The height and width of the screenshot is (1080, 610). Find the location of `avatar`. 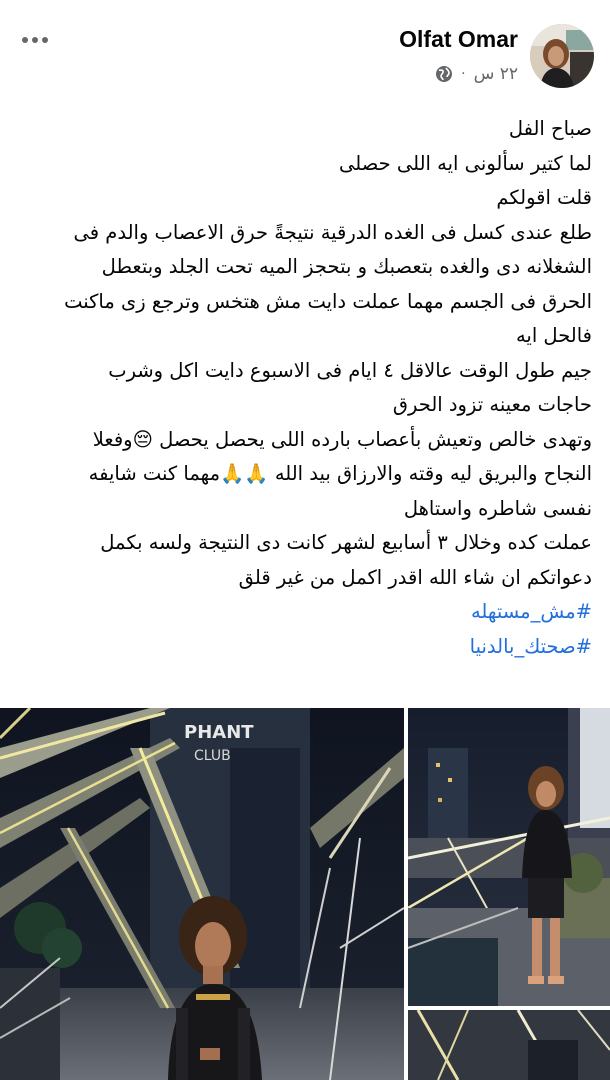

avatar is located at coordinates (562, 56).